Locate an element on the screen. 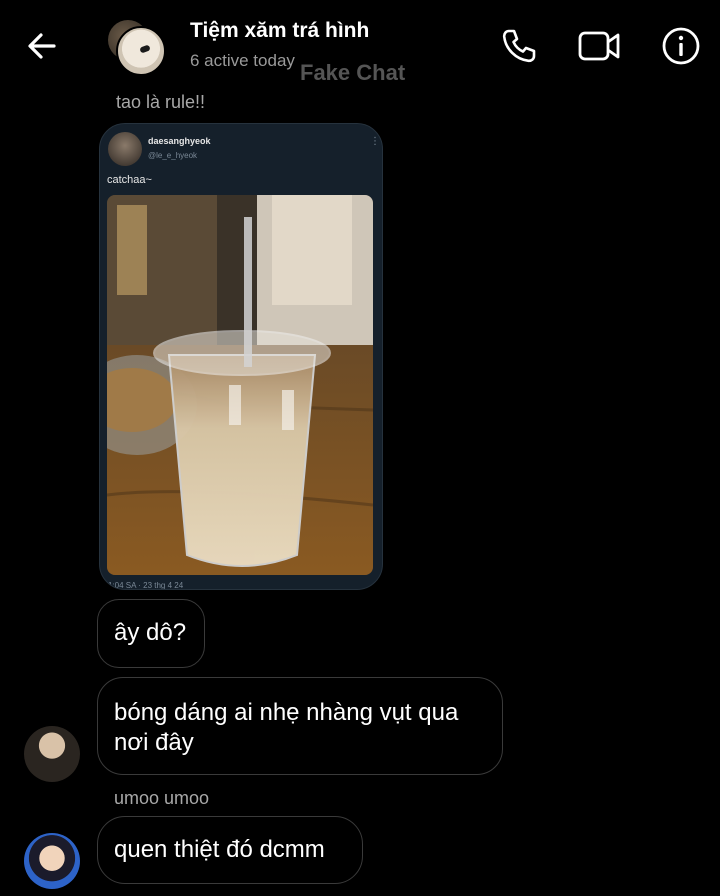  active-status: 6 active today is located at coordinates (242, 60).